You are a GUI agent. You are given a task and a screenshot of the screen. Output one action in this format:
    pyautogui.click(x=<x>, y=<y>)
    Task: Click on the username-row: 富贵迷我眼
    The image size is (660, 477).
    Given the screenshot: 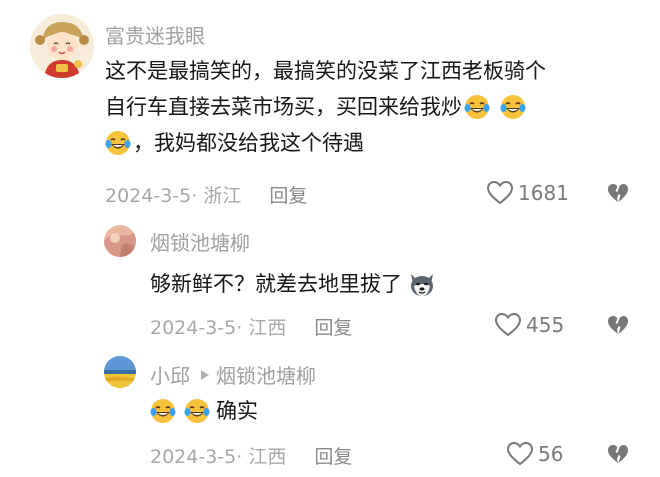 What is the action you would take?
    pyautogui.click(x=155, y=34)
    